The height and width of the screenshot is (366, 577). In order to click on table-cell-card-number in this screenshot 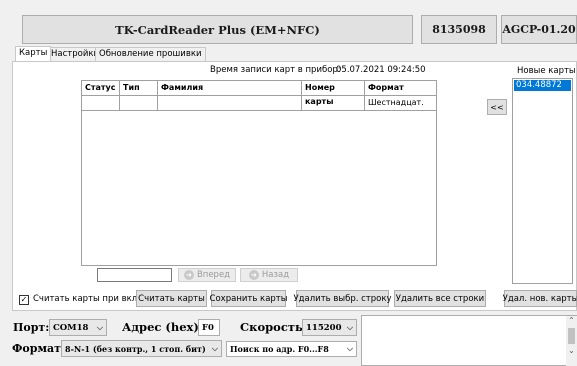, I will do `click(333, 103)`.